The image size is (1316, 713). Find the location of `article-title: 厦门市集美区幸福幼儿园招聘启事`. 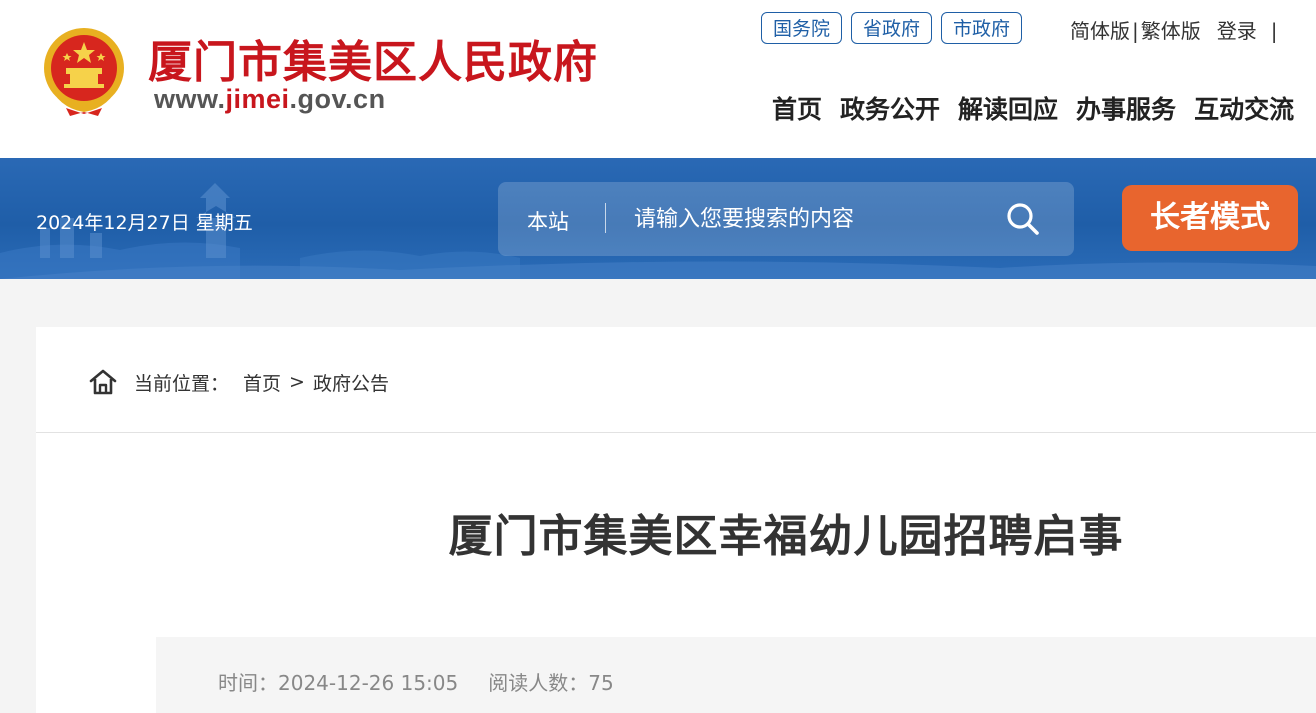

article-title: 厦门市集美区幸福幼儿园招聘启事 is located at coordinates (786, 536).